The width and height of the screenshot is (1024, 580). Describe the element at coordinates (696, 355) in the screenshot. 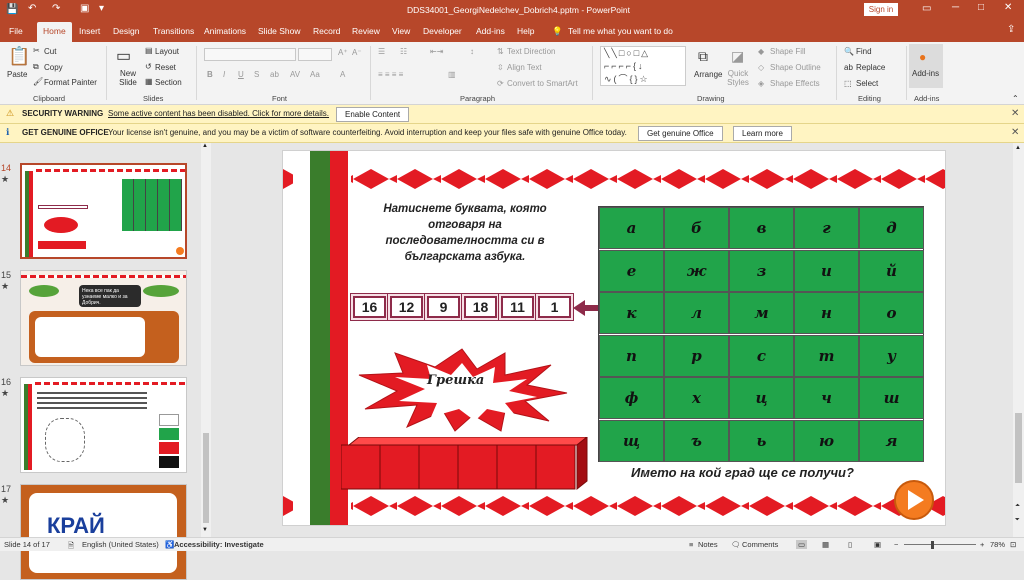

I see `letter-tile: р` at that location.